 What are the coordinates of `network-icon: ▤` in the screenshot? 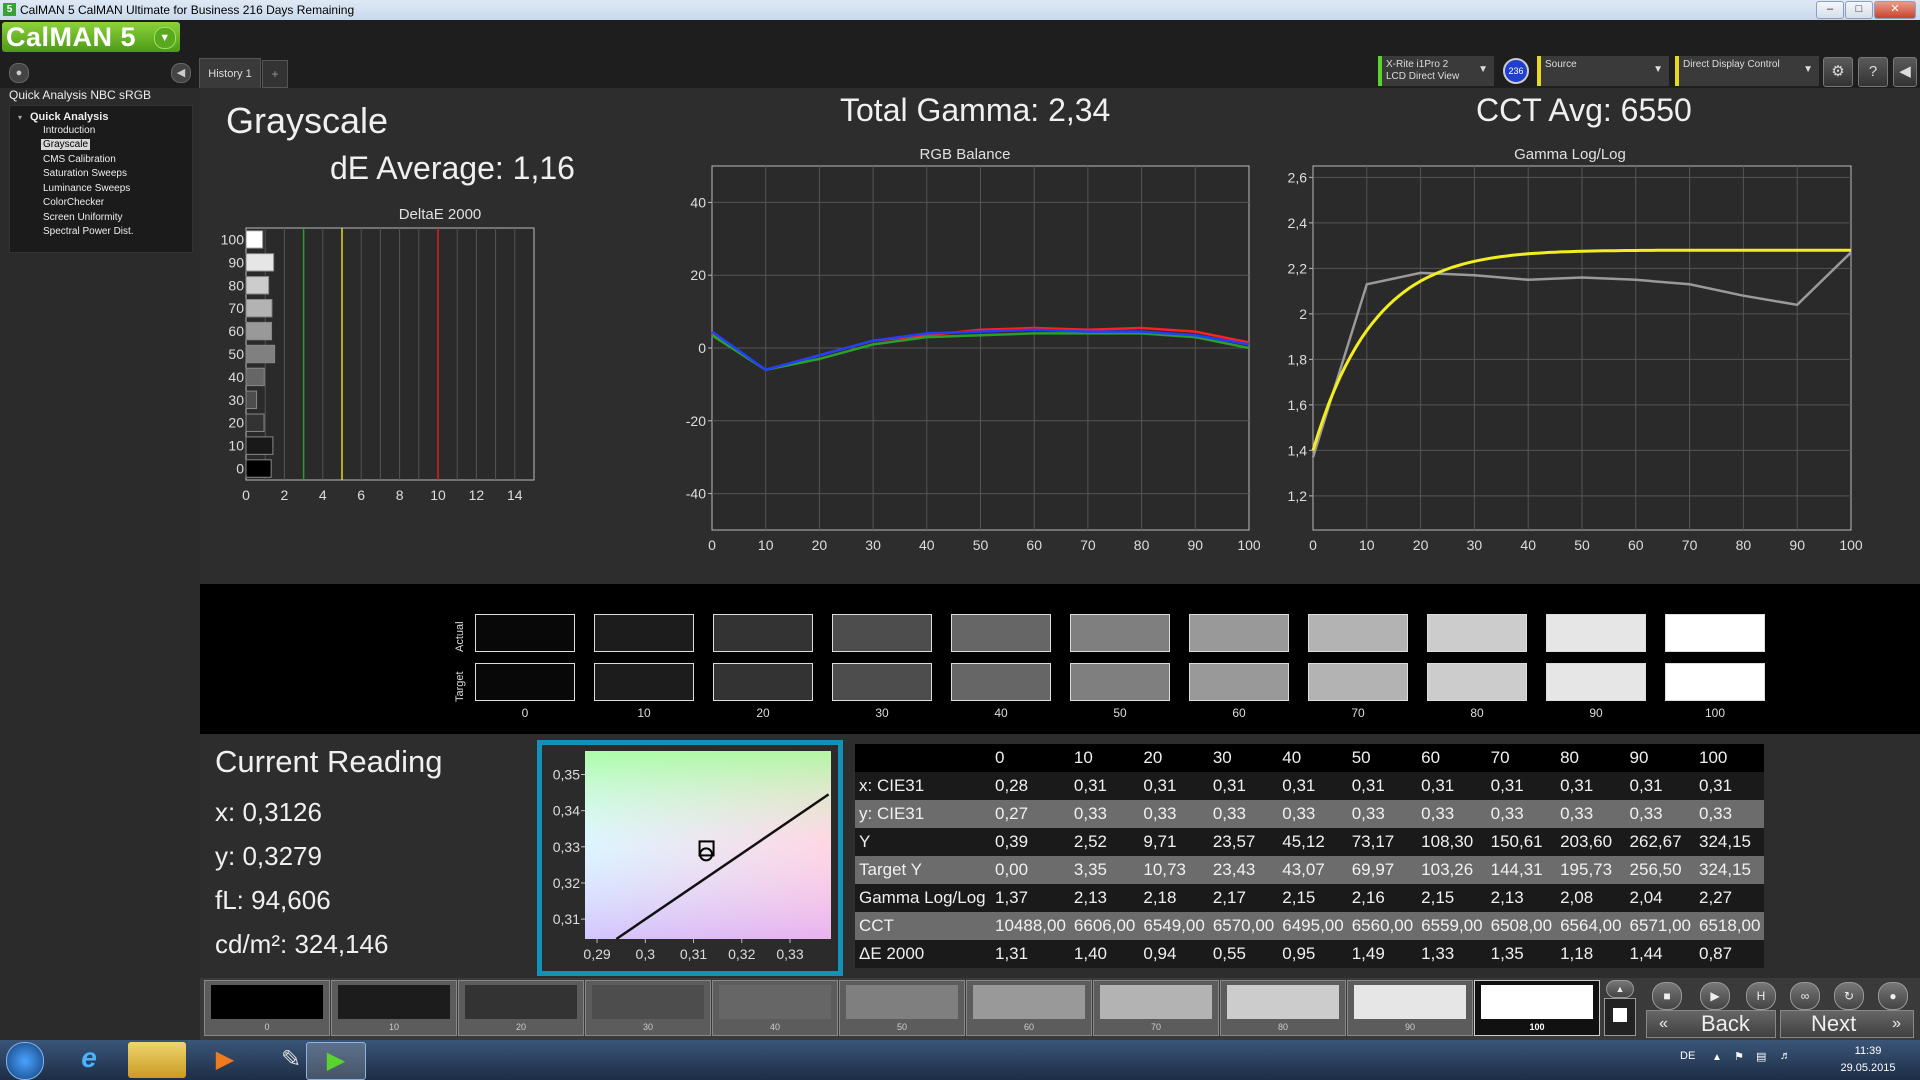 It's located at (1761, 1056).